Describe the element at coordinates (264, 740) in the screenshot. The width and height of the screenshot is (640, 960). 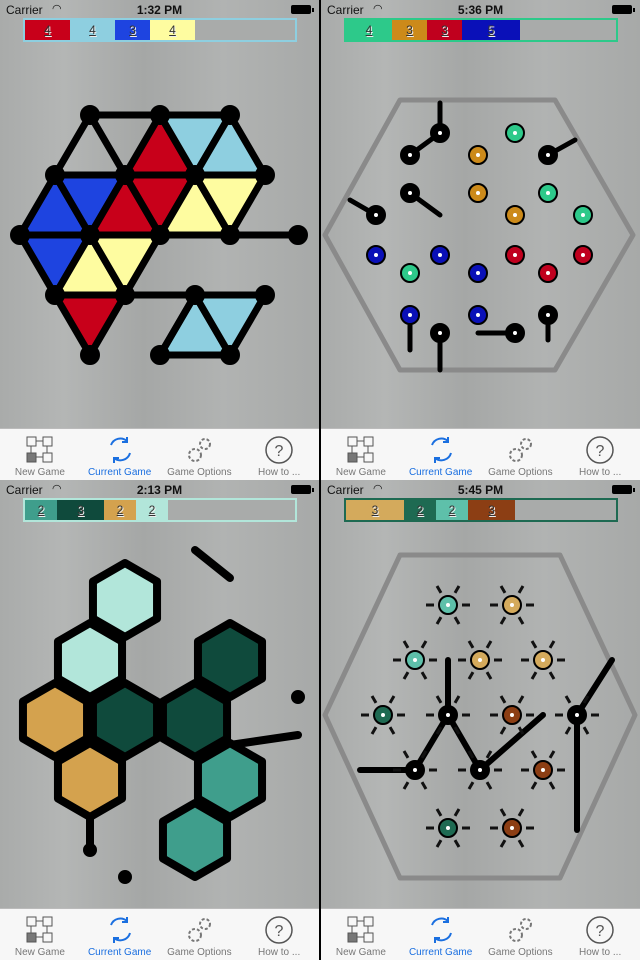
I see `board-edge` at that location.